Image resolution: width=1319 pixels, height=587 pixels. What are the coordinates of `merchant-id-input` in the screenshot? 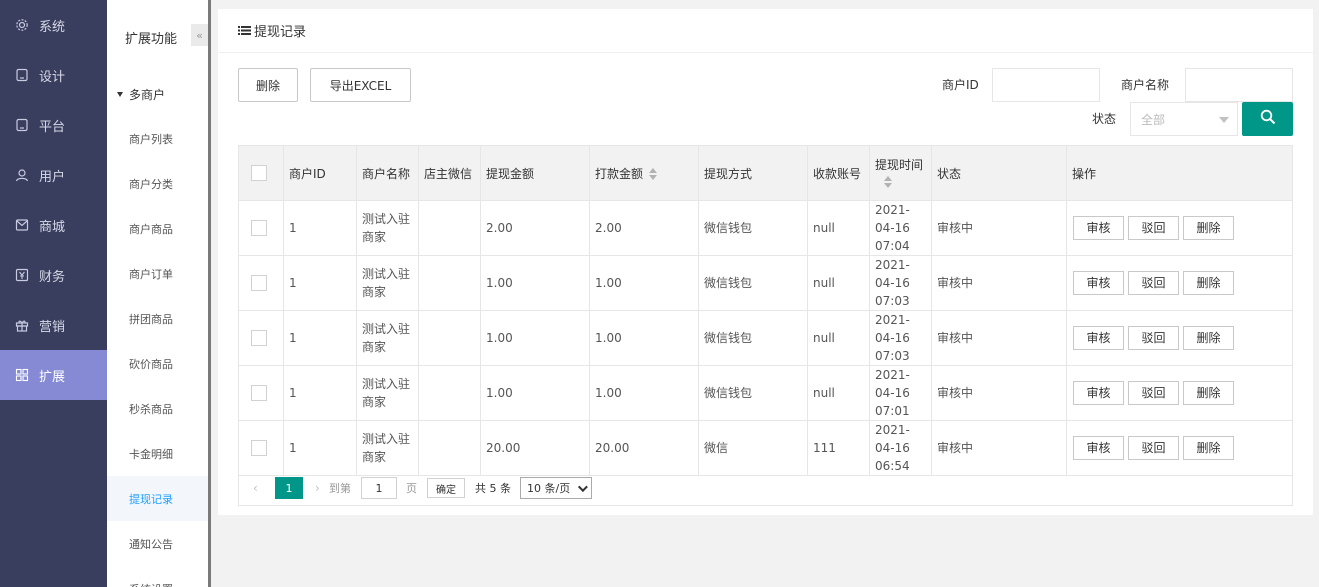 It's located at (1046, 85).